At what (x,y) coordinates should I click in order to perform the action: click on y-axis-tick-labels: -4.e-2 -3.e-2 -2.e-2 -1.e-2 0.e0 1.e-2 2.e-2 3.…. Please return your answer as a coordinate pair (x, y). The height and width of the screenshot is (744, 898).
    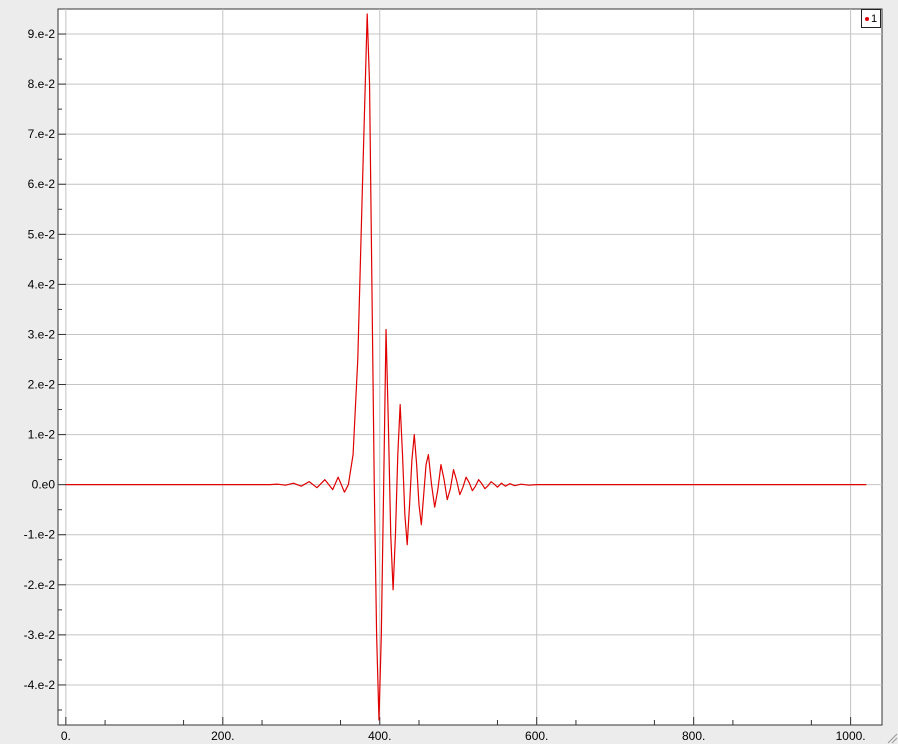
    Looking at the image, I should click on (40, 359).